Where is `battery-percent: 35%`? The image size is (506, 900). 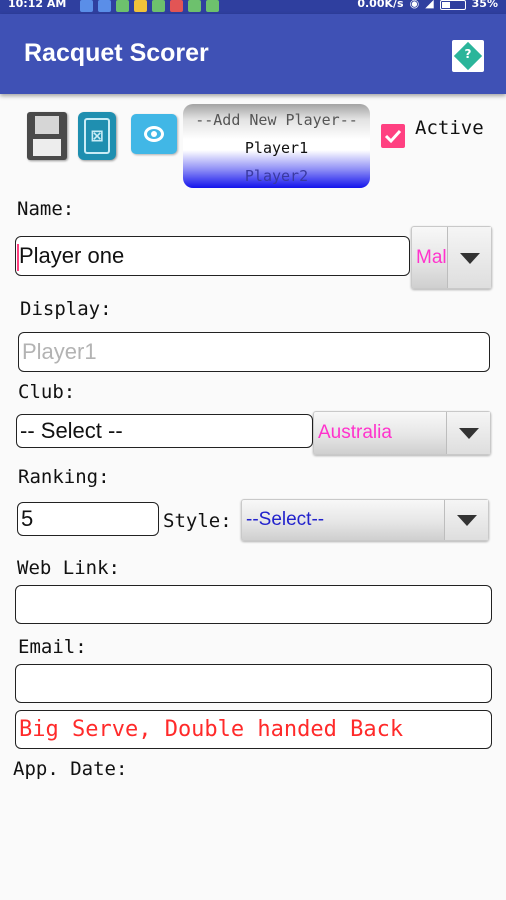
battery-percent: 35% is located at coordinates (484, 5).